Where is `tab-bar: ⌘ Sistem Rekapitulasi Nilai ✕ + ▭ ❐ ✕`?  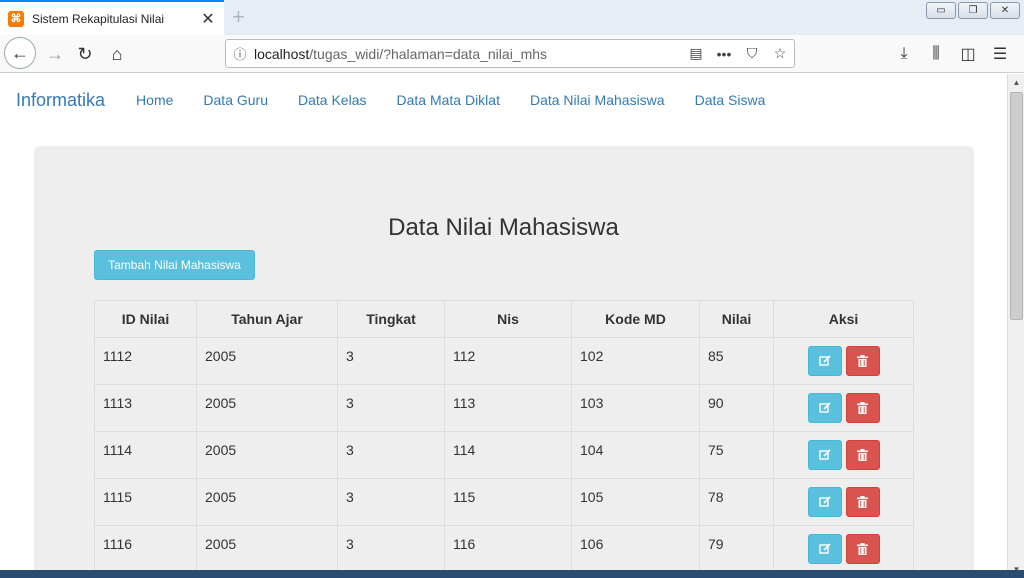 tab-bar: ⌘ Sistem Rekapitulasi Nilai ✕ + ▭ ❐ ✕ is located at coordinates (512, 17).